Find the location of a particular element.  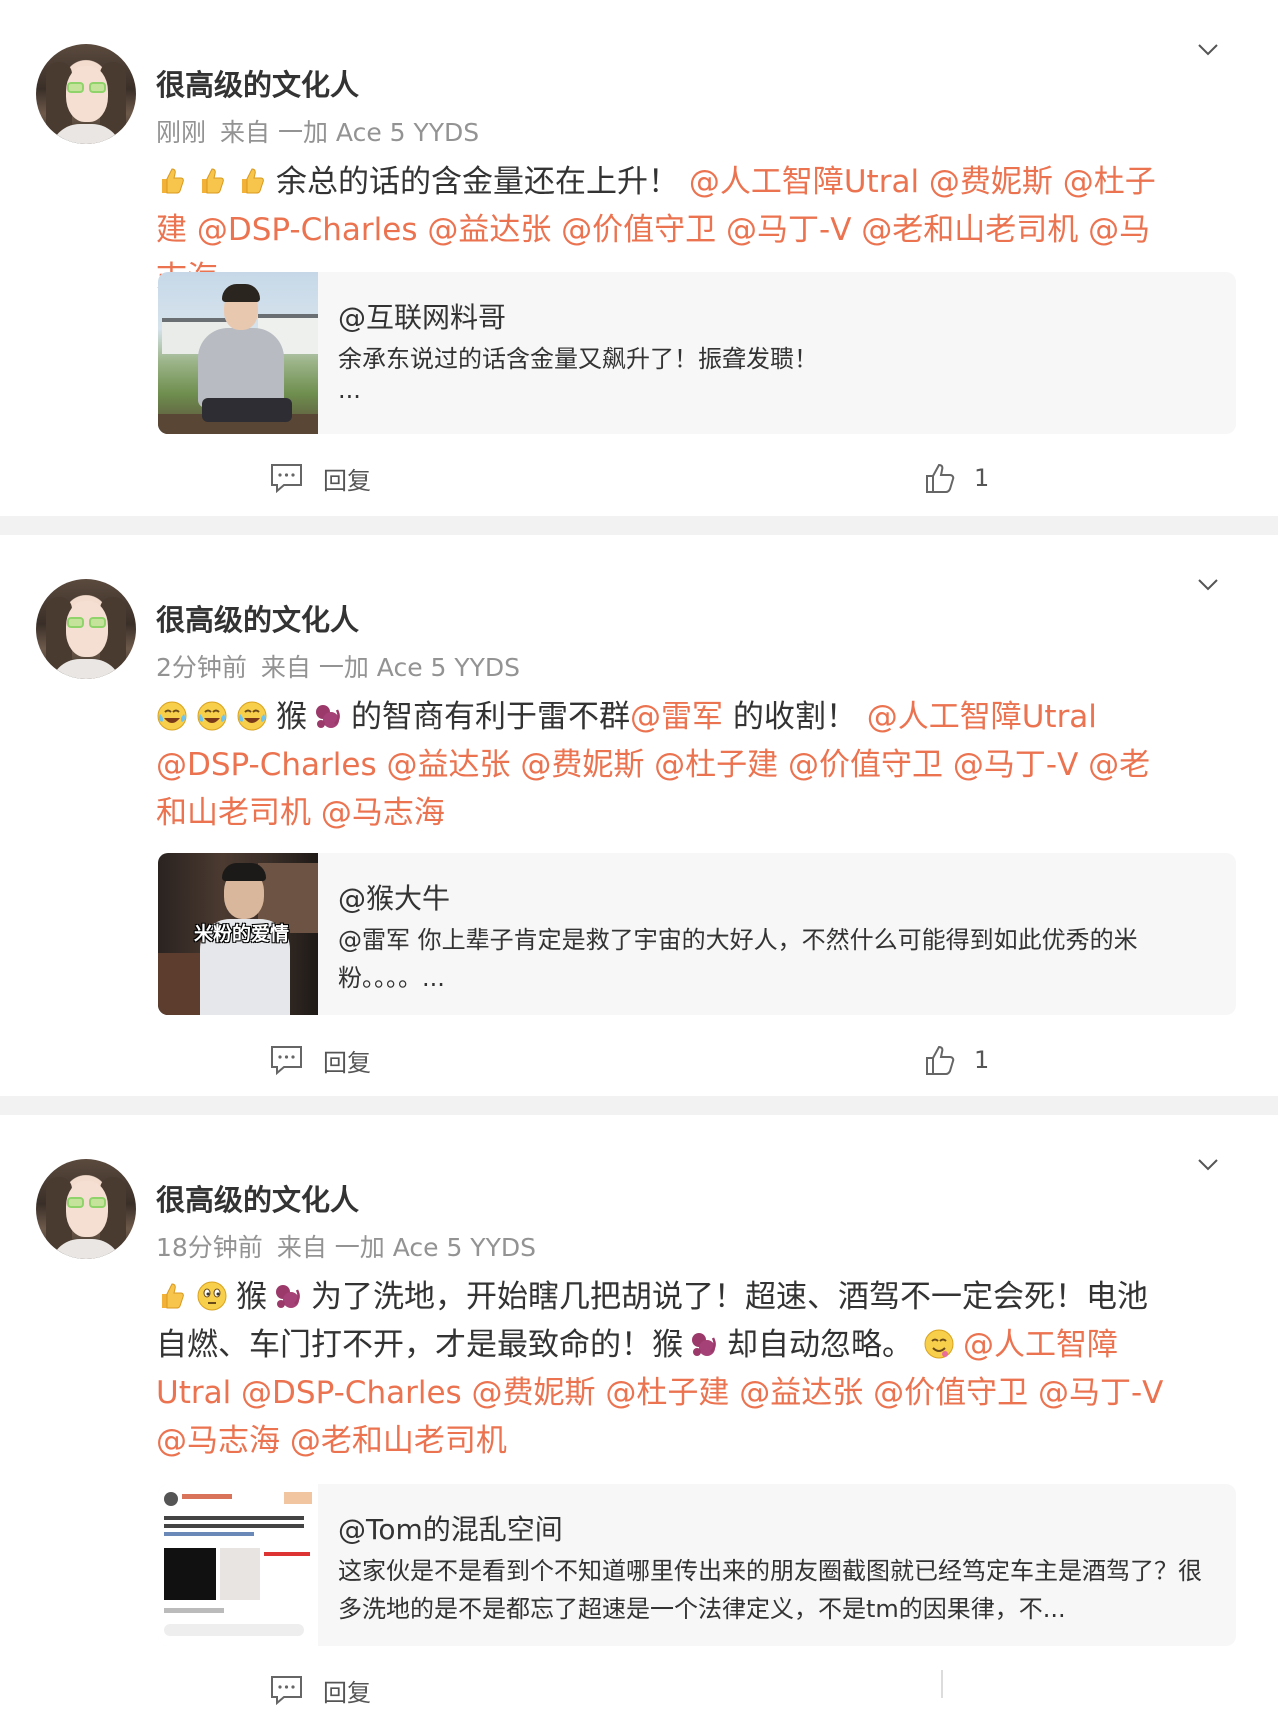

post-meta: 刚刚 来自 一加 Ace 5 YYDS is located at coordinates (317, 131).